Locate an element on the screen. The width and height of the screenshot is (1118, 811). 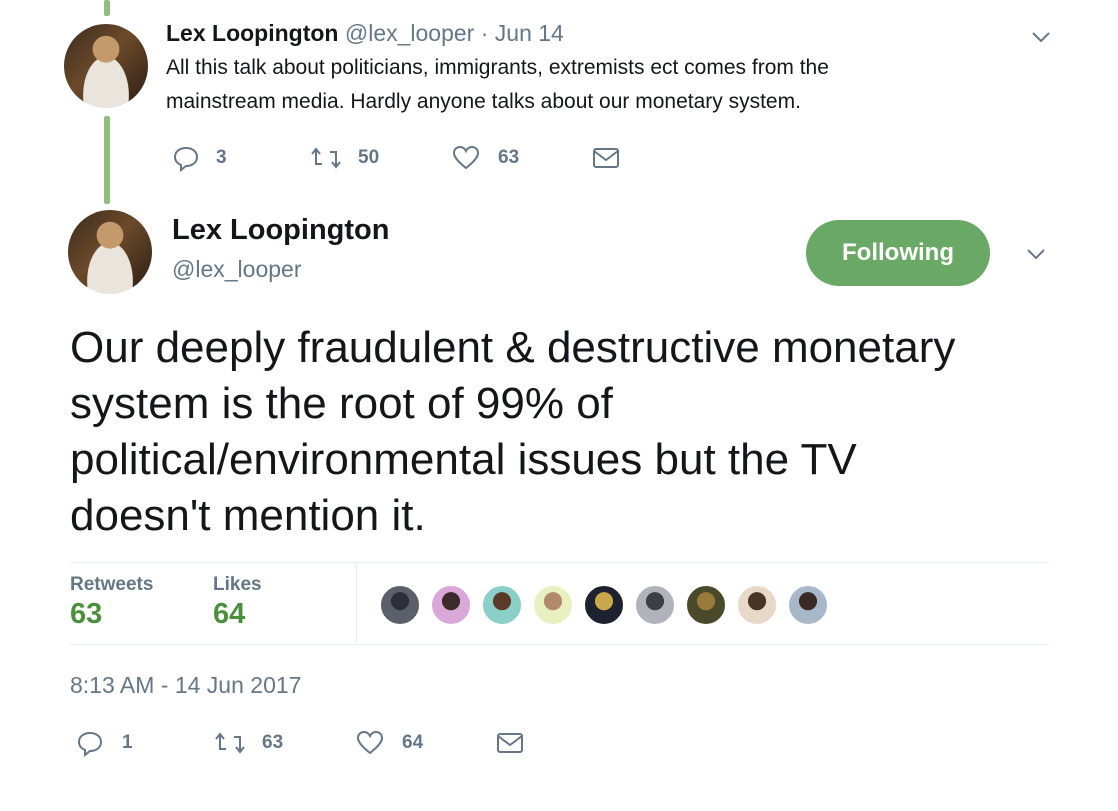
thread-connector-top is located at coordinates (107, 8).